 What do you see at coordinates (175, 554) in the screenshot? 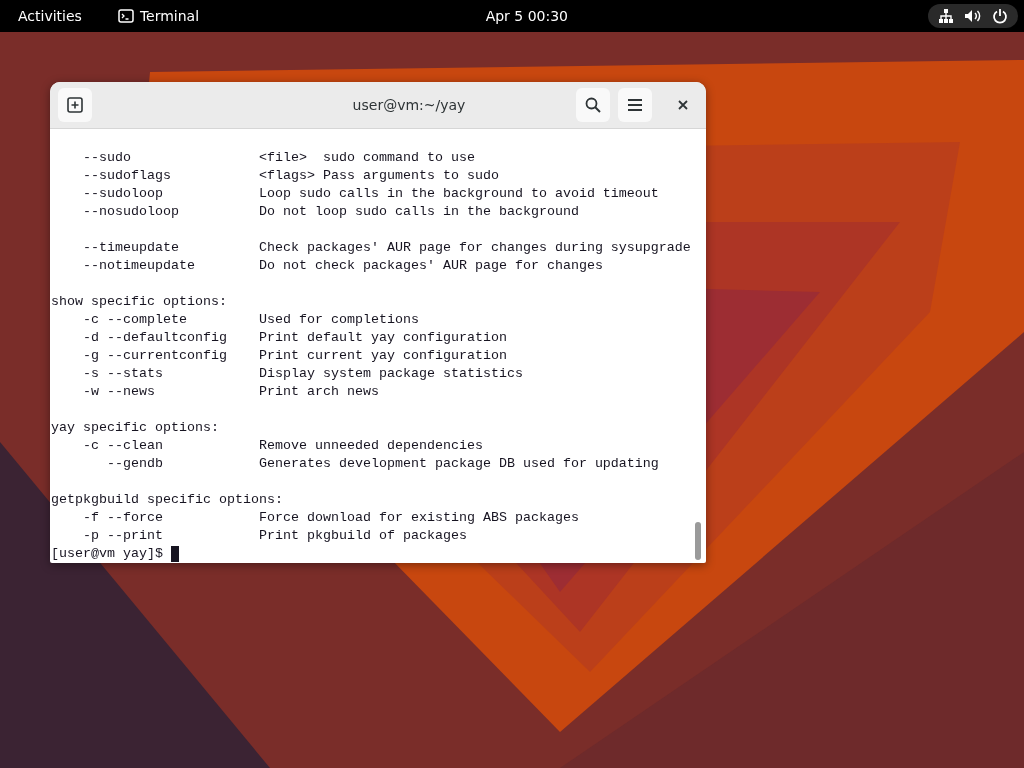
I see `text-cursor` at bounding box center [175, 554].